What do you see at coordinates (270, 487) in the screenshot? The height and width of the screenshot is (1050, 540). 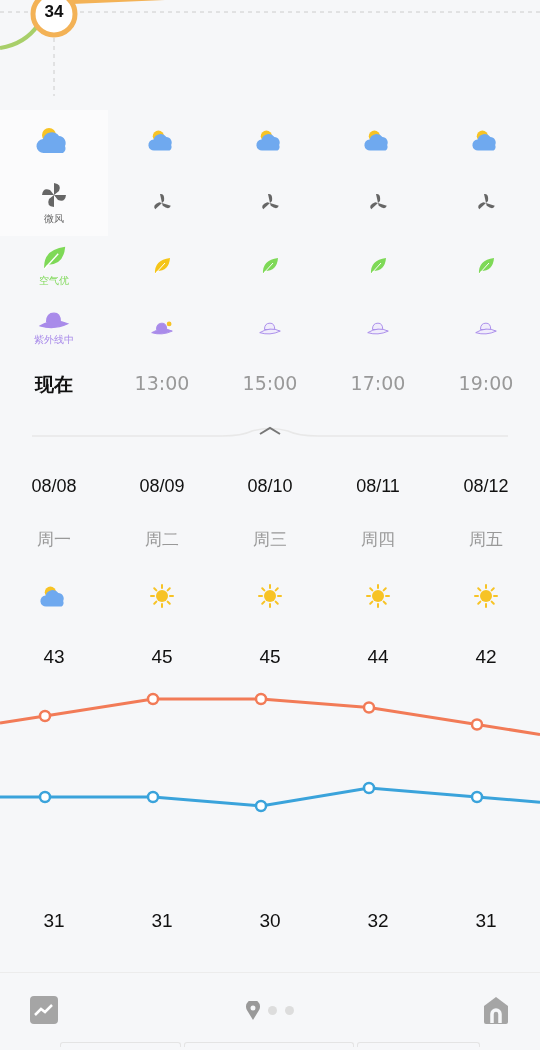 I see `date-label: 08/10` at bounding box center [270, 487].